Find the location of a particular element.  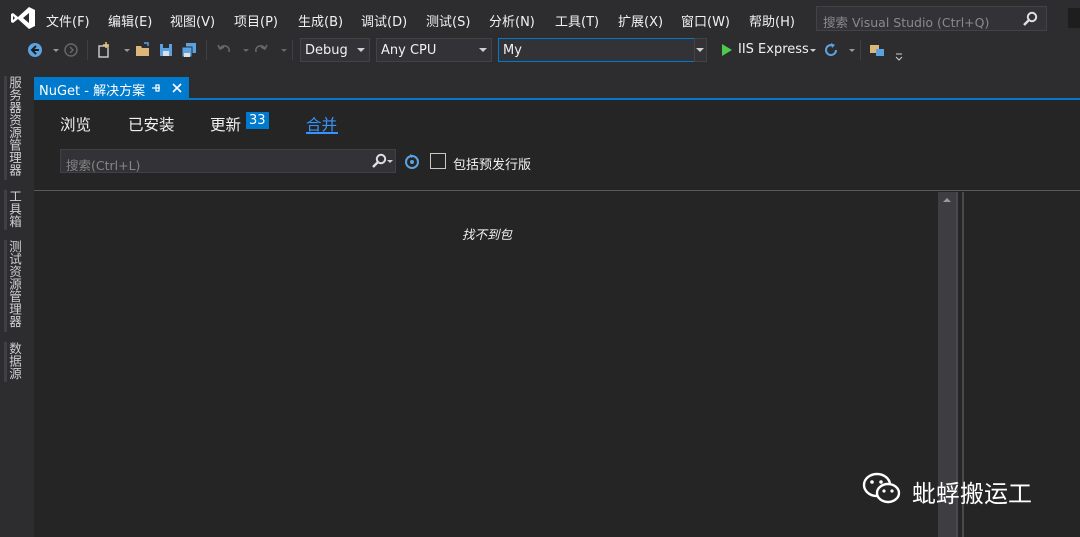

run-target-label: IIS Express is located at coordinates (773, 49).